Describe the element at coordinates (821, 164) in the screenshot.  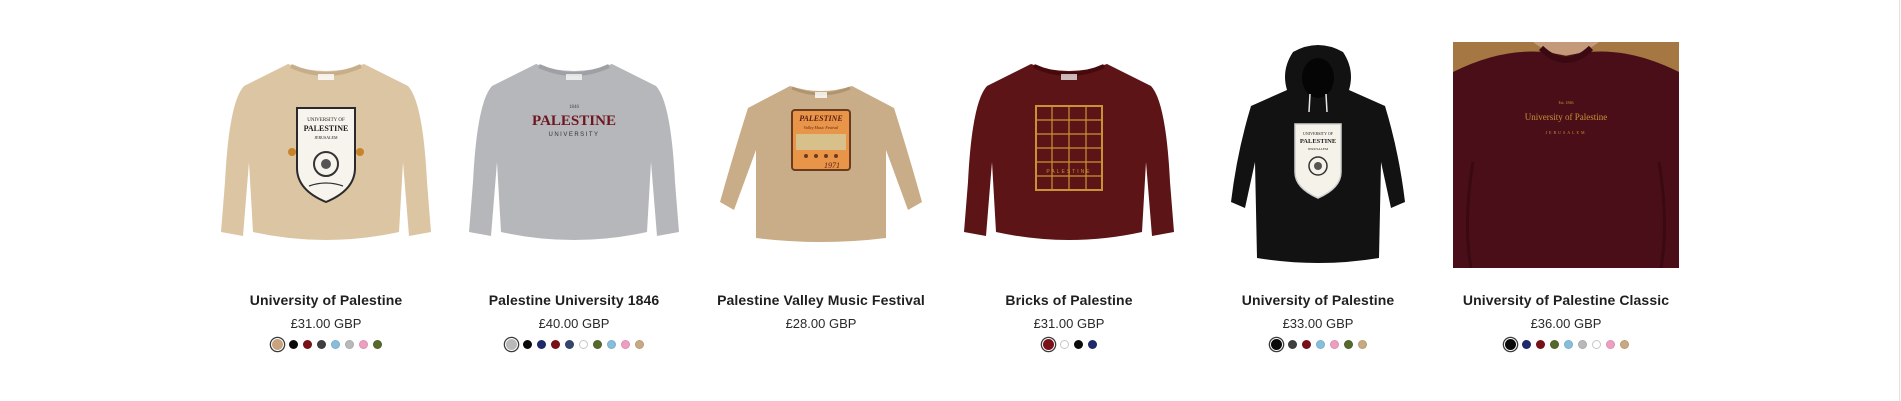
I see `sand-long-sleeve-tee-icon: PALESTINE Valley Music Festival 1971` at that location.